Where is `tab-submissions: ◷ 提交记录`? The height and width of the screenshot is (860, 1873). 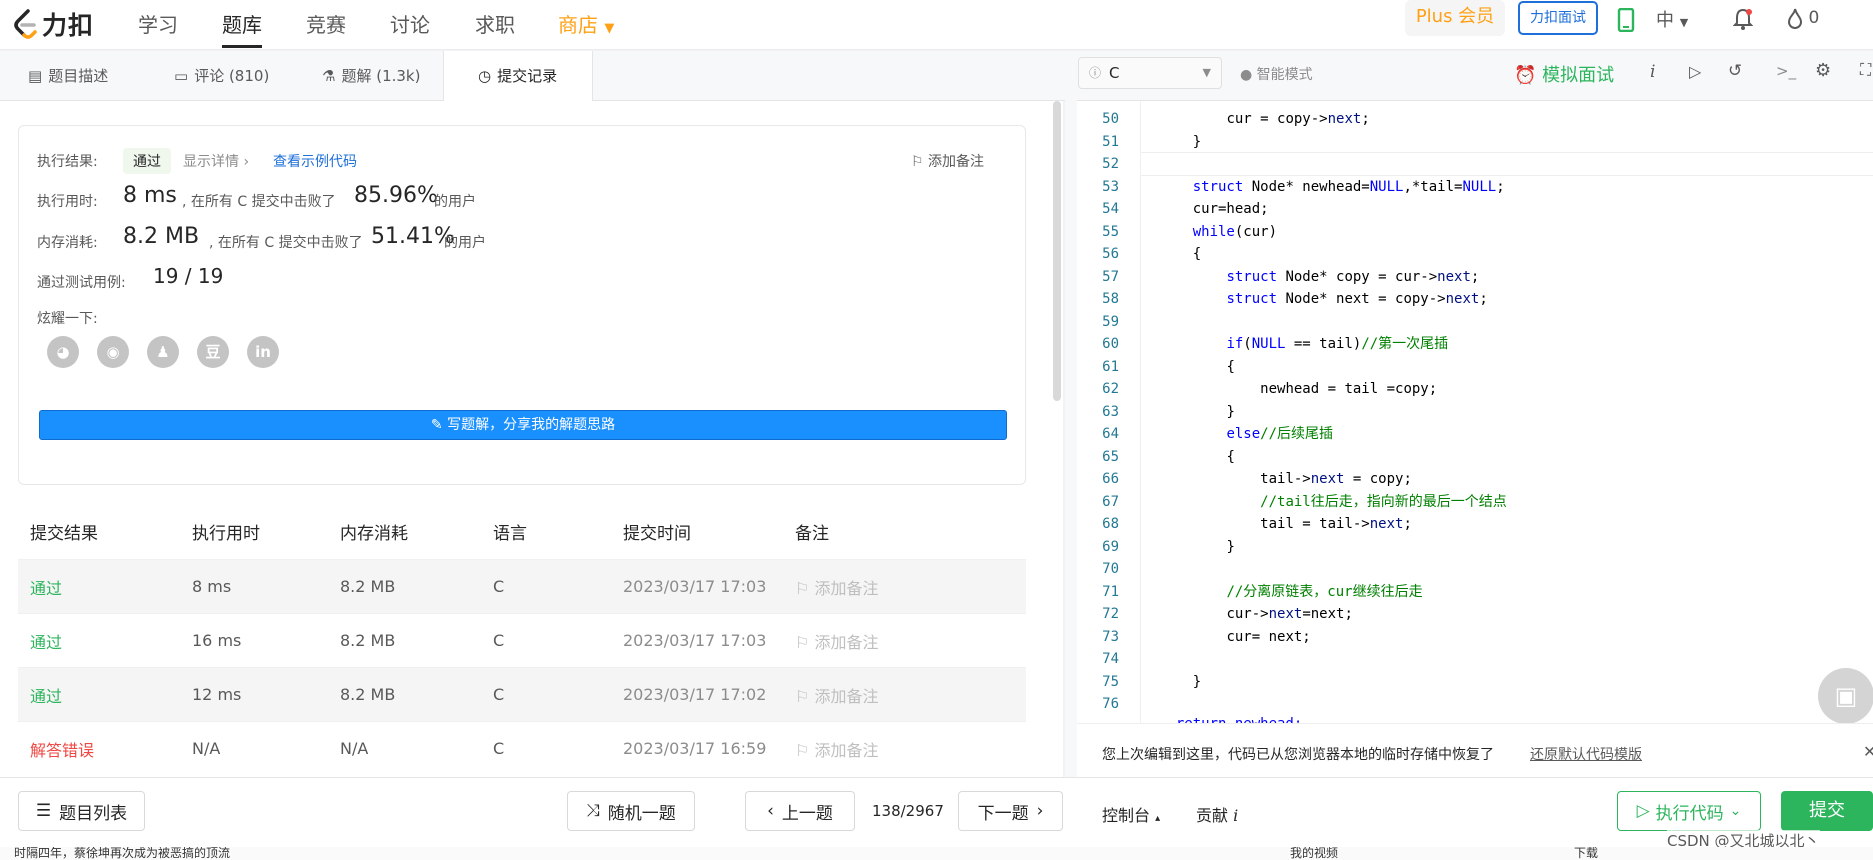
tab-submissions: ◷ 提交记录 is located at coordinates (518, 76).